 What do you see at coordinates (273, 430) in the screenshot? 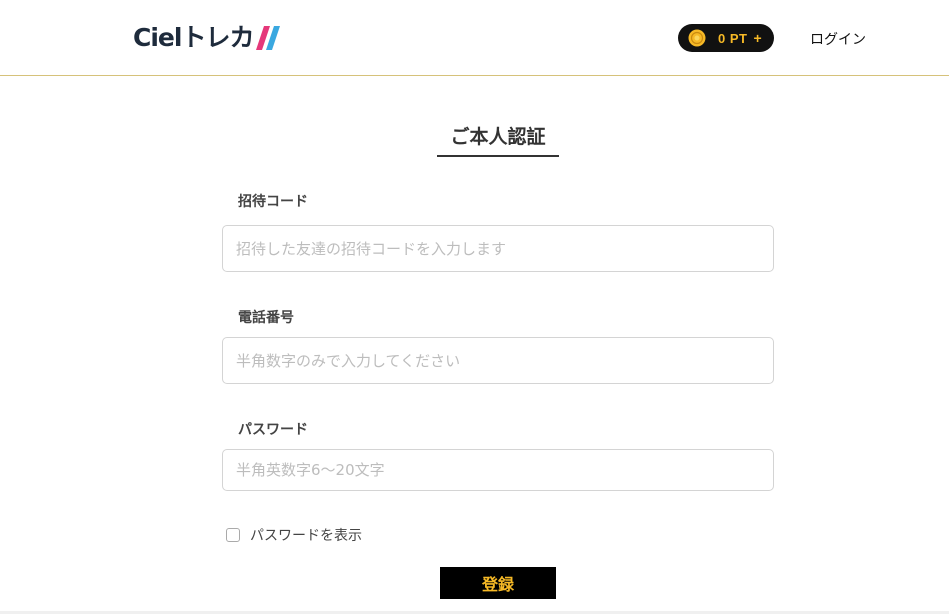
I see `password-label: パスワード` at bounding box center [273, 430].